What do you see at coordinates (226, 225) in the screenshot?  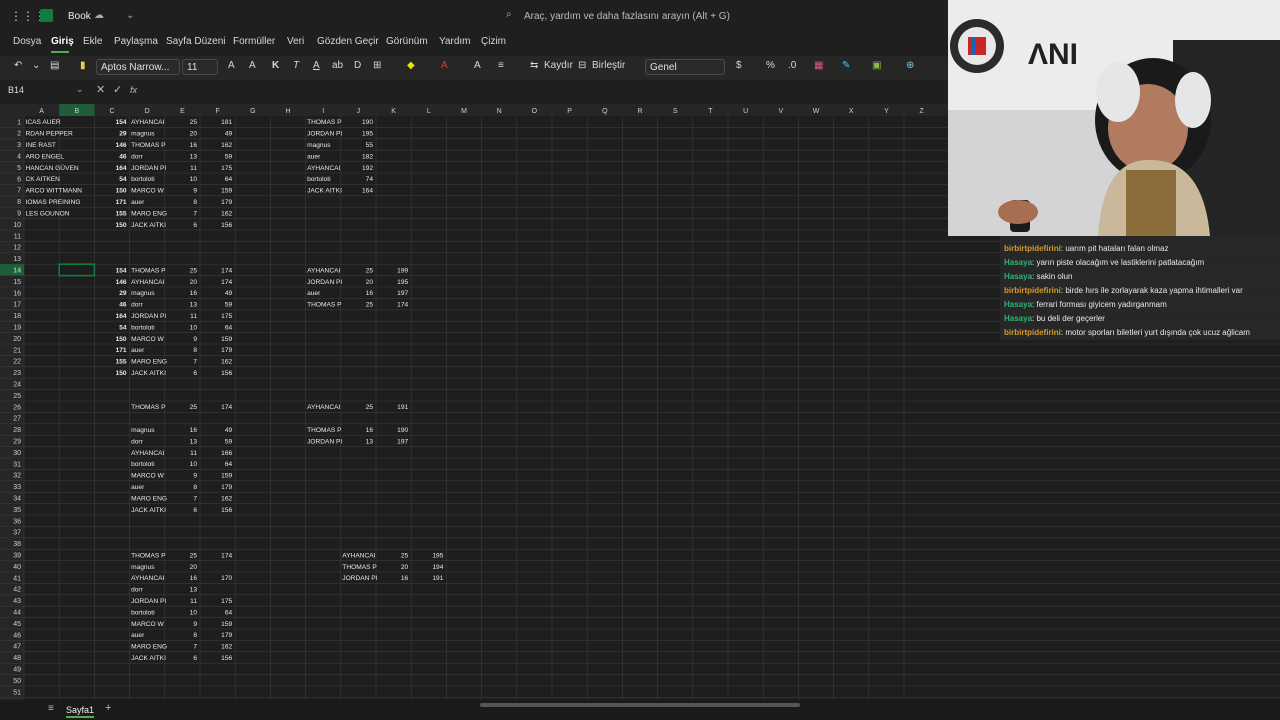 I see `cell-value: 156` at bounding box center [226, 225].